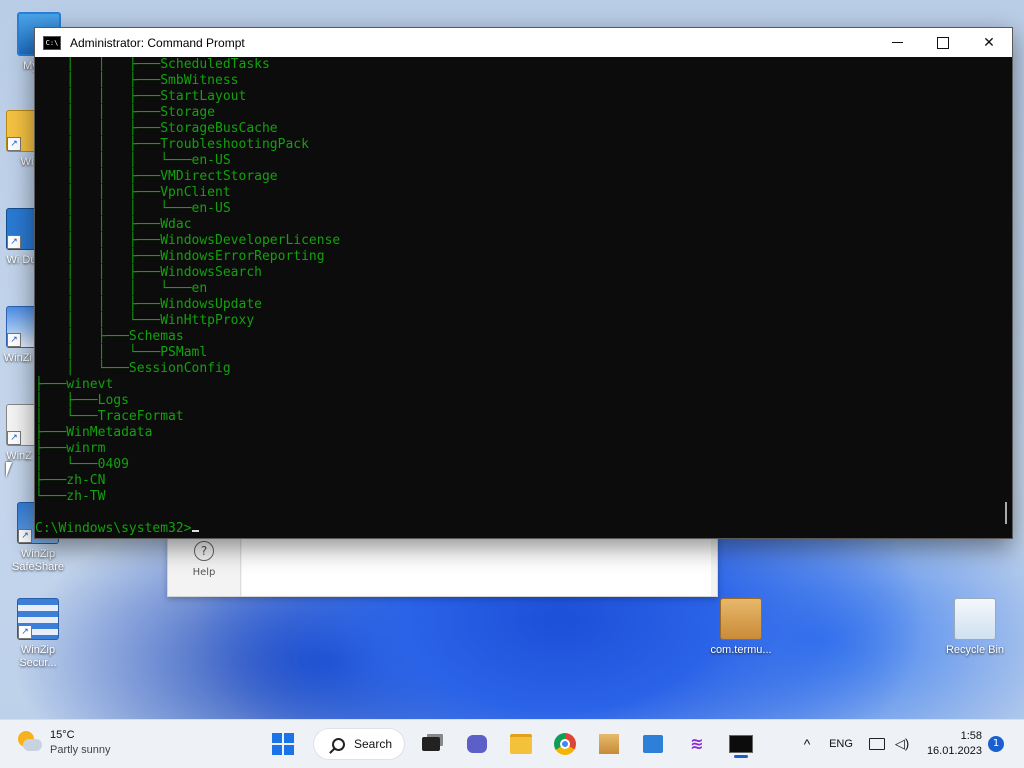 The height and width of the screenshot is (768, 1024). I want to click on cmd-app-icon: C:\, so click(52, 42).